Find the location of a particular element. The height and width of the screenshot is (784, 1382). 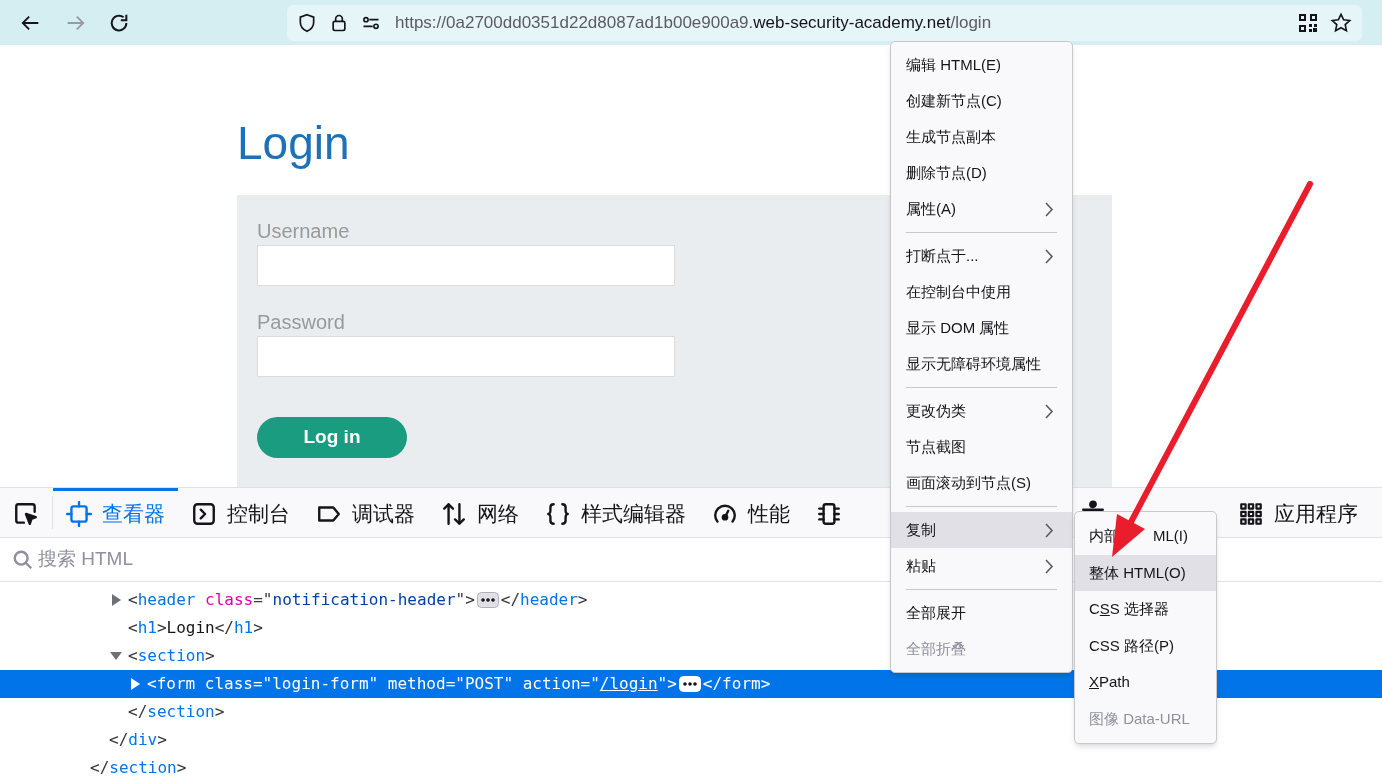

attribute-value: notification-header is located at coordinates (364, 600).